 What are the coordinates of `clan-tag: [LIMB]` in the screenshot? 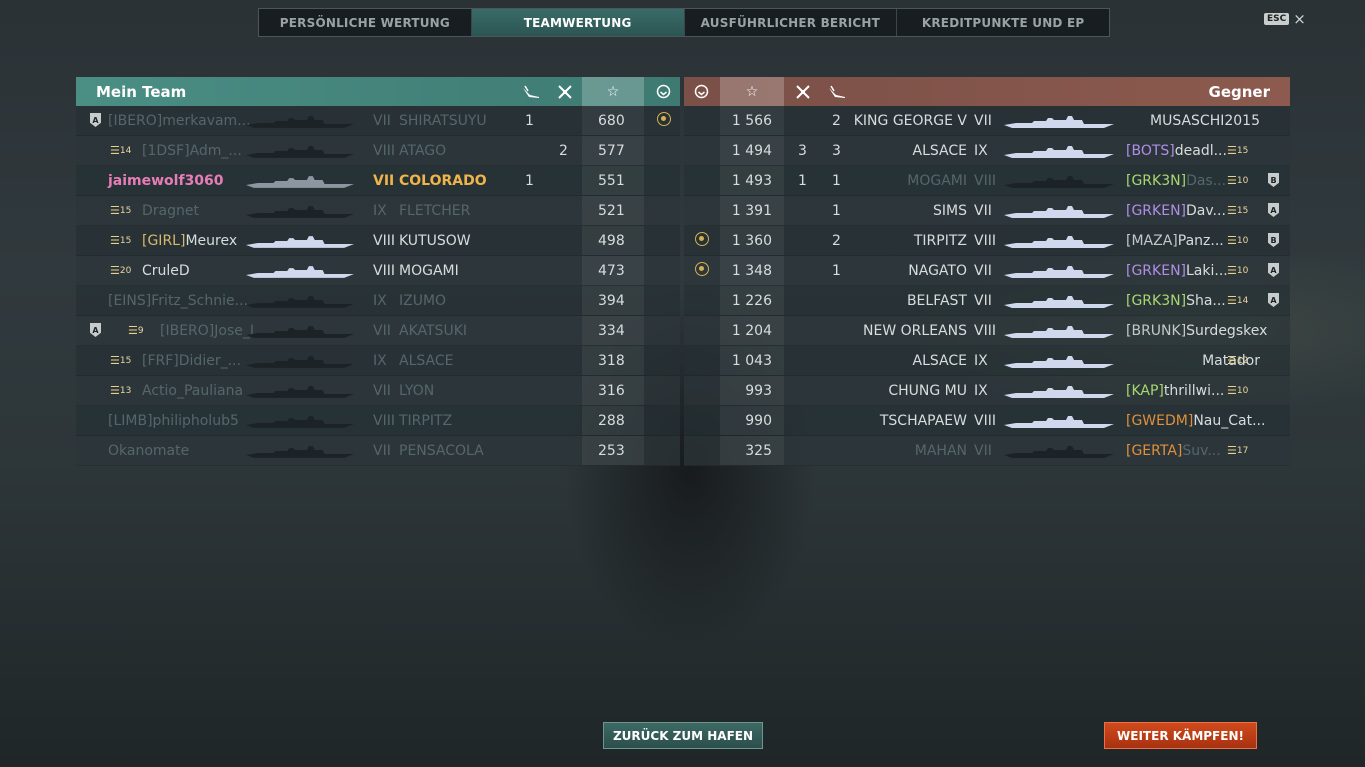 It's located at (130, 421).